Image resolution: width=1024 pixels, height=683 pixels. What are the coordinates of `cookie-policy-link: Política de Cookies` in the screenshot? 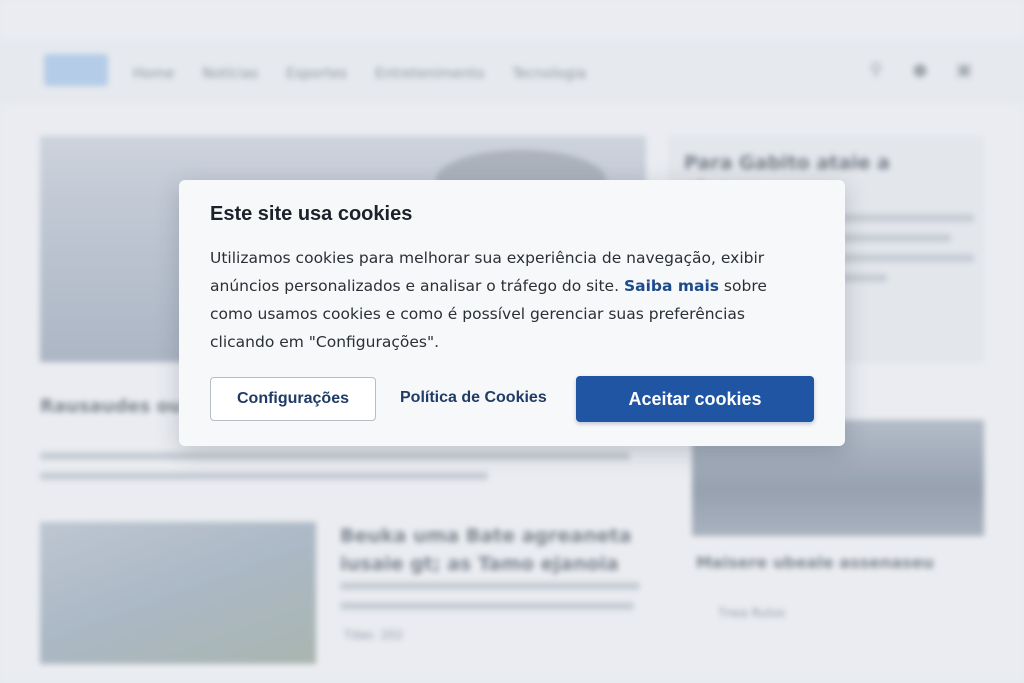 It's located at (473, 398).